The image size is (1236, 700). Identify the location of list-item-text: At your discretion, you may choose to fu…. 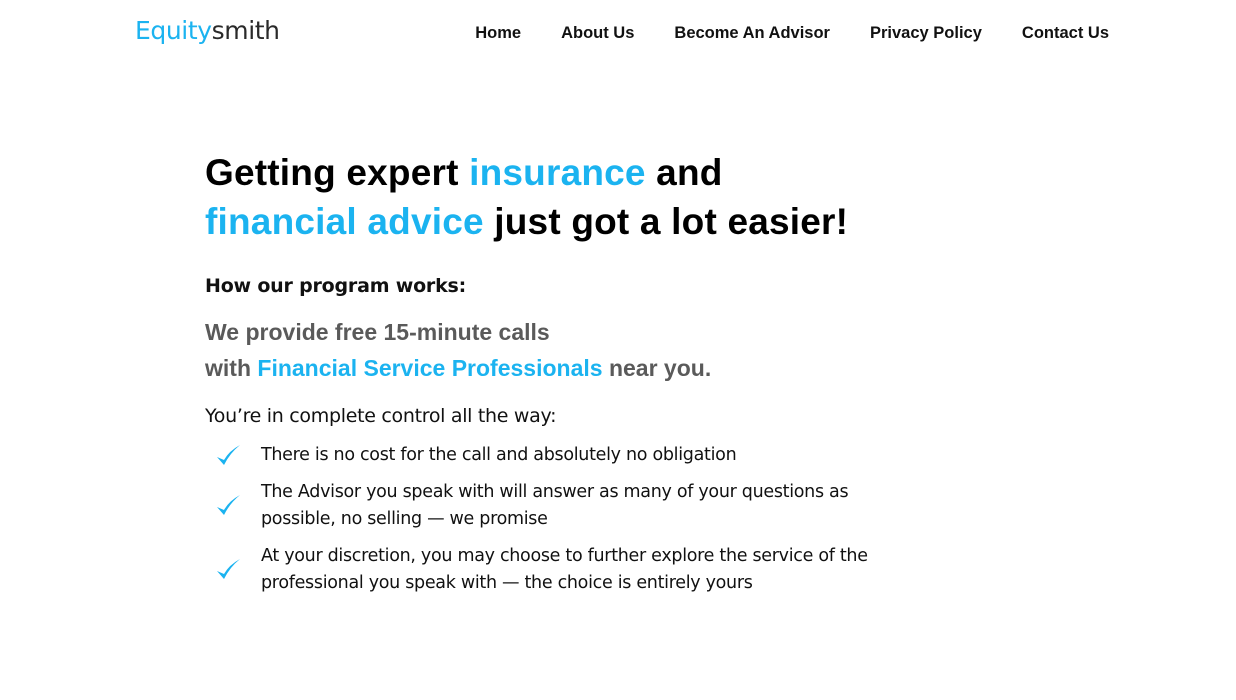
(564, 569).